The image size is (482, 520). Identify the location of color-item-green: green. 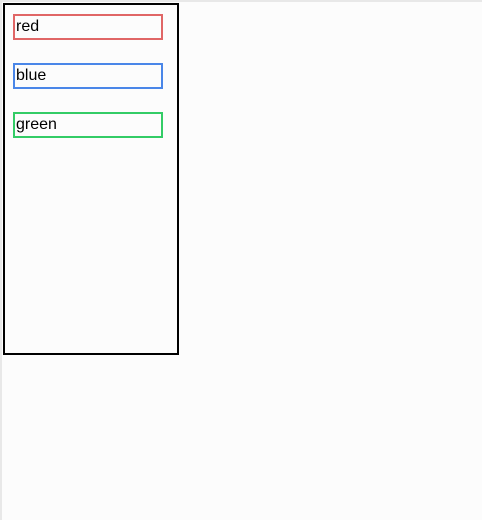
(88, 125).